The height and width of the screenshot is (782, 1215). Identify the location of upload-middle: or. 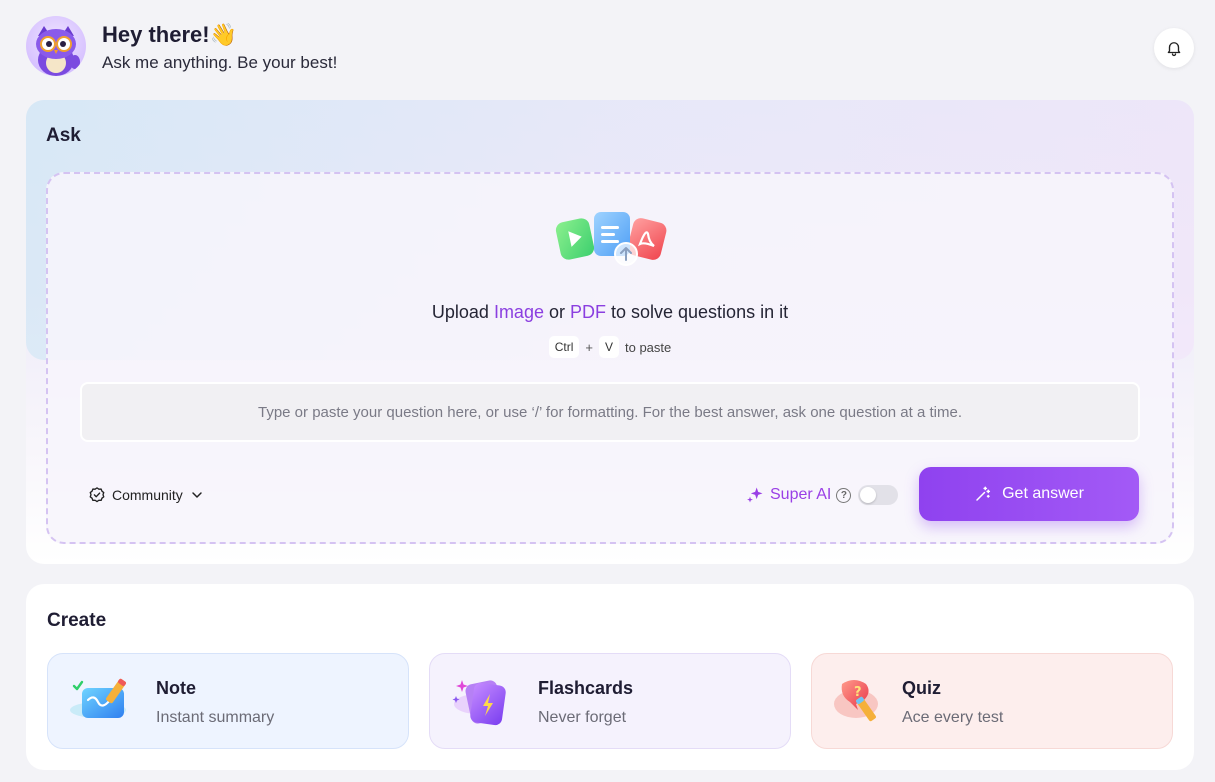
(556, 312).